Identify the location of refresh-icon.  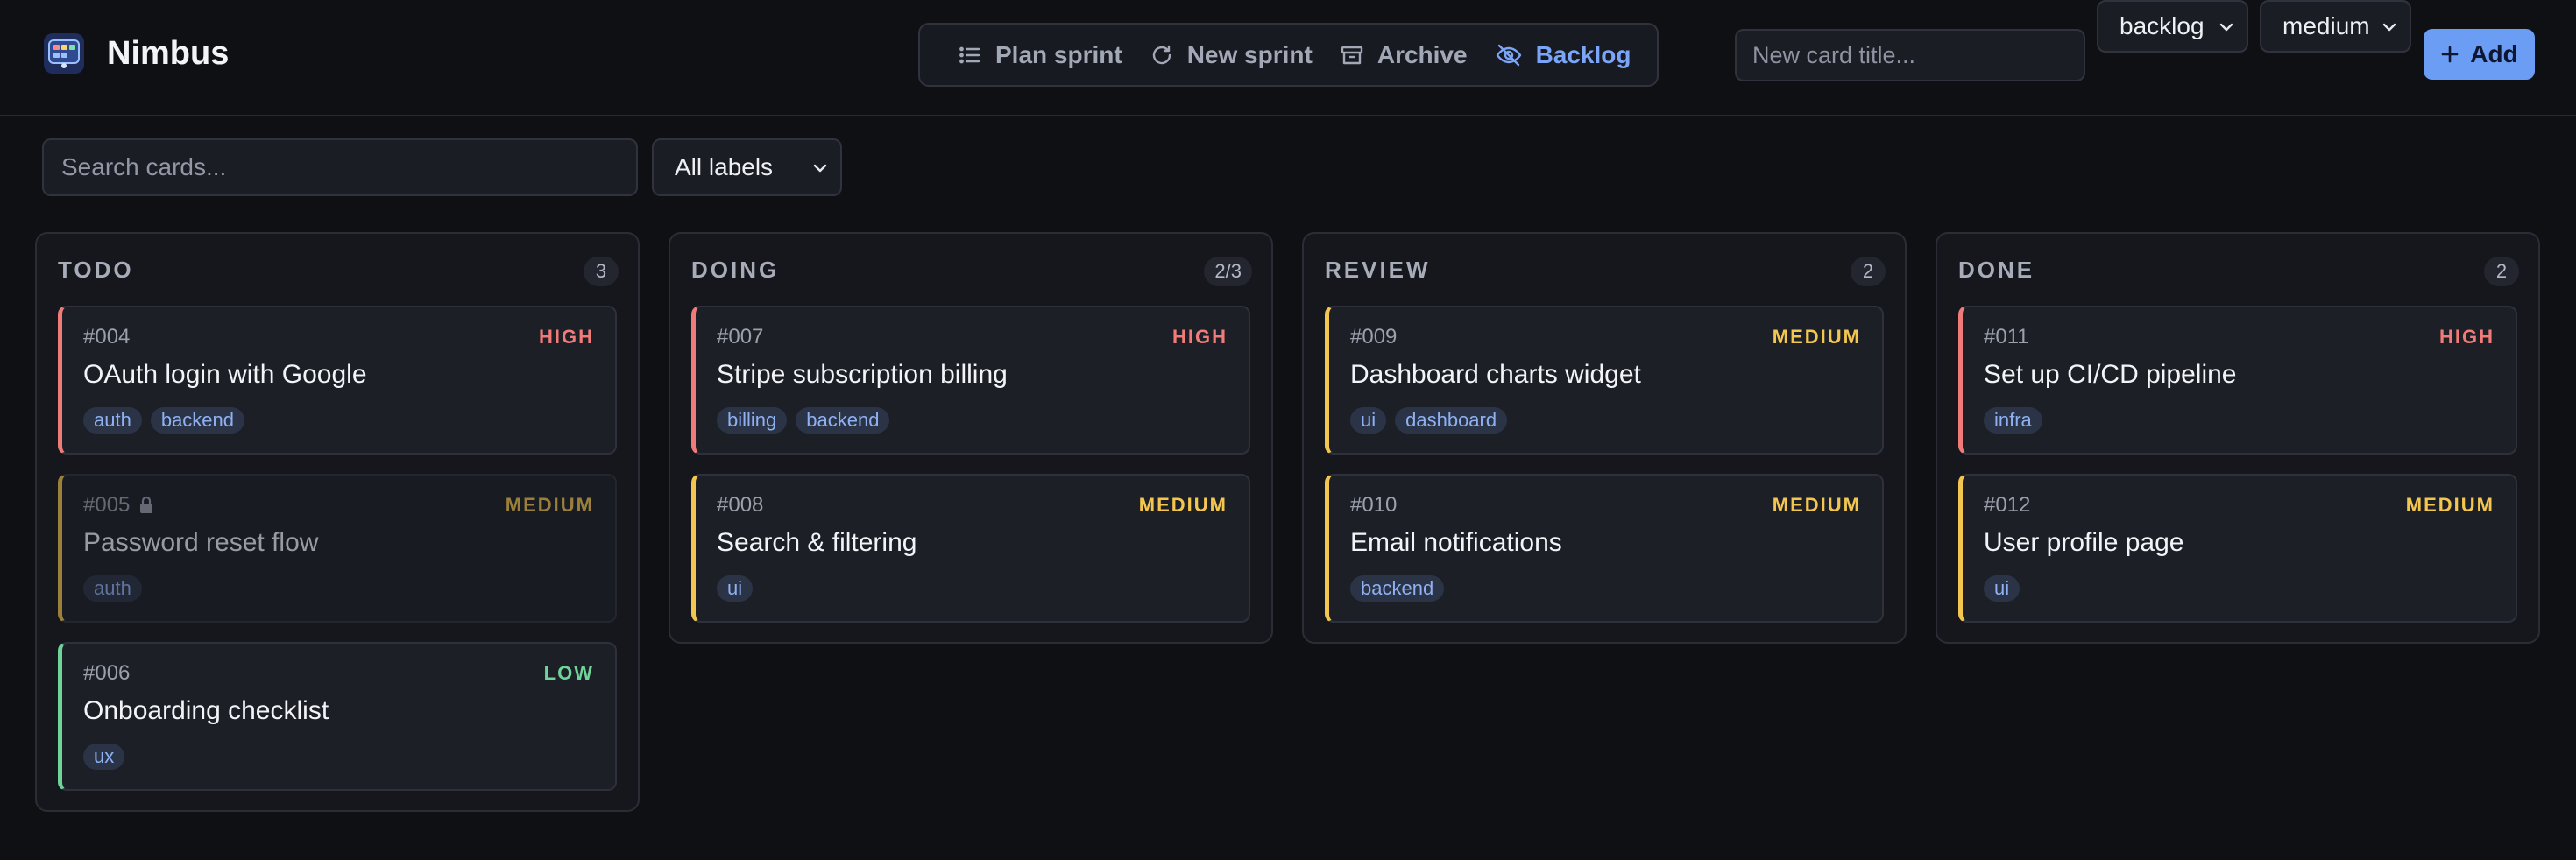
(1161, 54).